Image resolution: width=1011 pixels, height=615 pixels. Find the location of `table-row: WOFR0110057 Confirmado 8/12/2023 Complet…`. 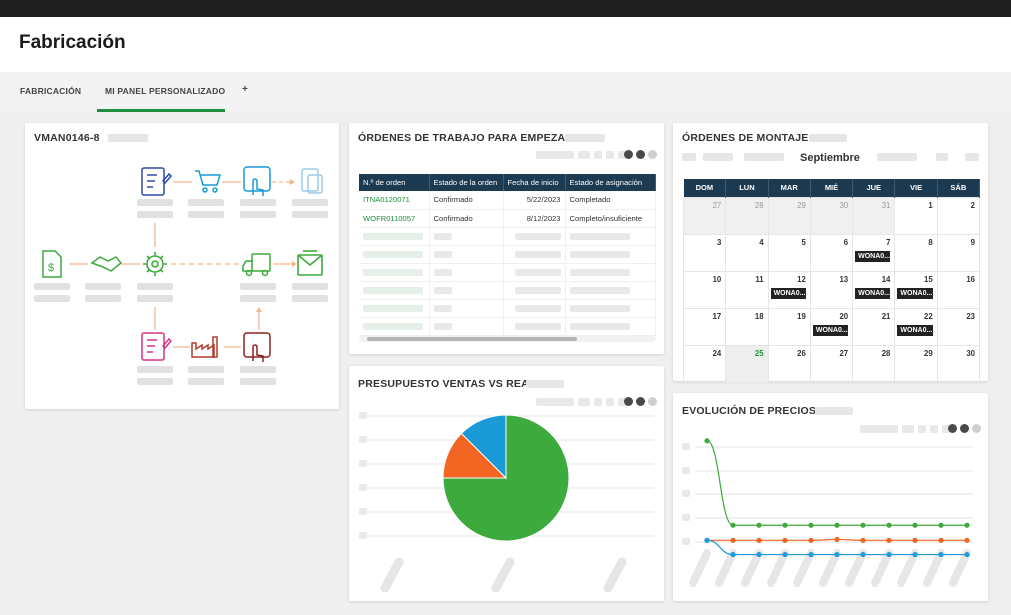

table-row: WOFR0110057 Confirmado 8/12/2023 Complet… is located at coordinates (507, 218).